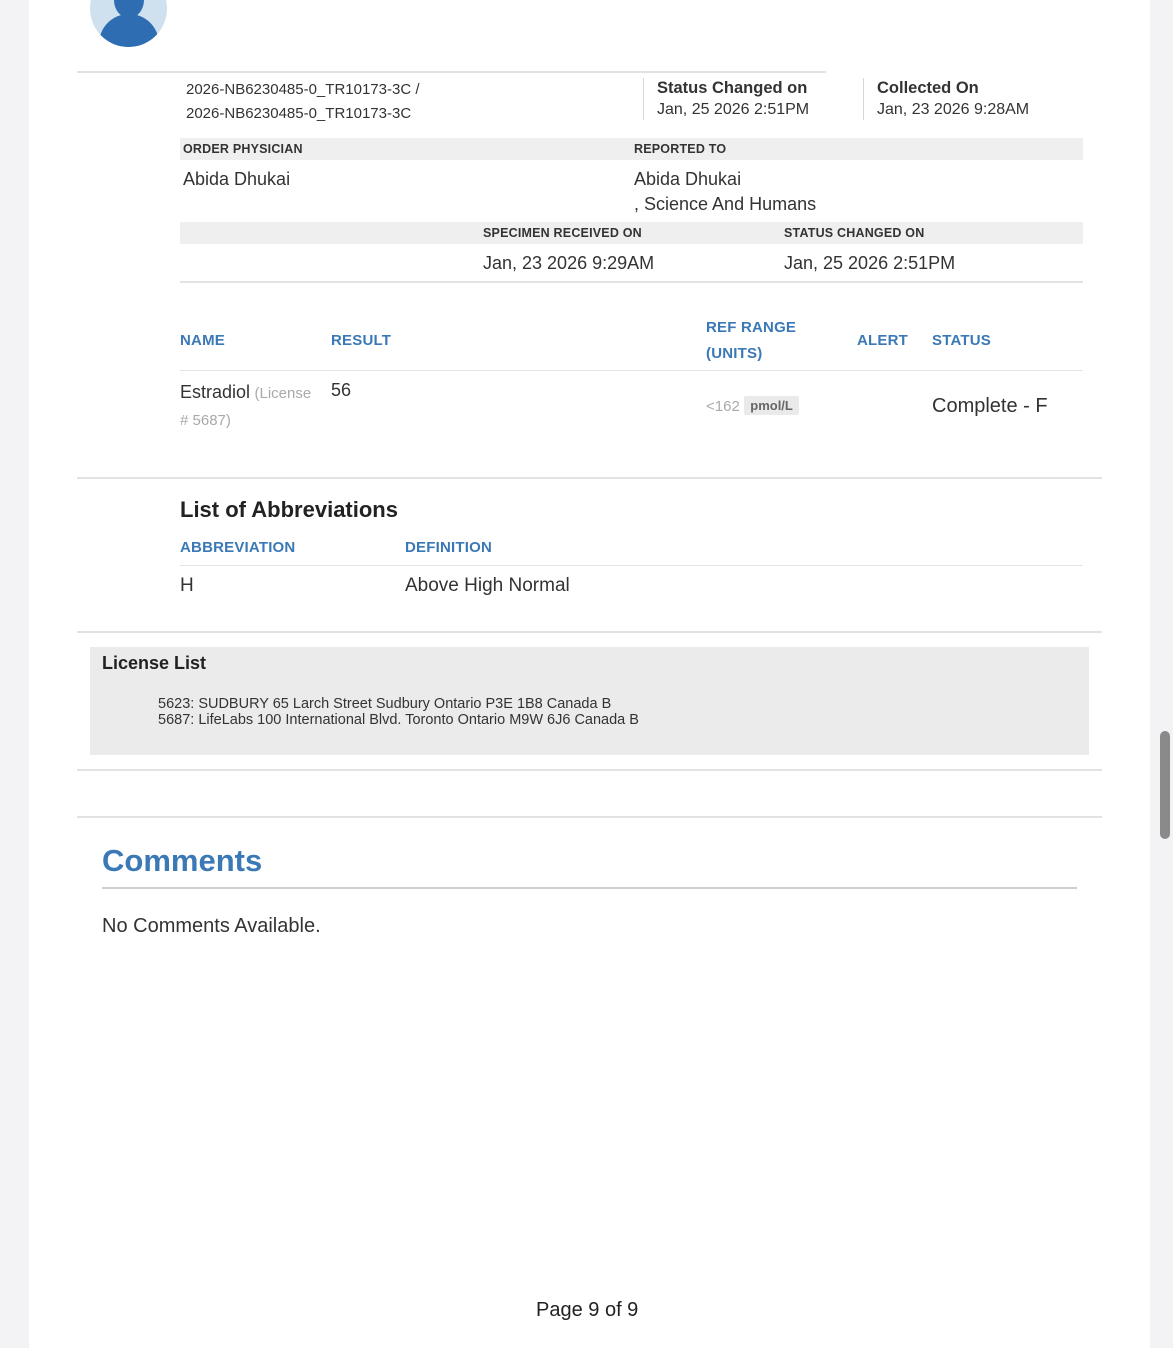 This screenshot has width=1173, height=1348. Describe the element at coordinates (953, 109) in the screenshot. I see `collected-on-value: Jan, 23 2026 9:28AM` at that location.